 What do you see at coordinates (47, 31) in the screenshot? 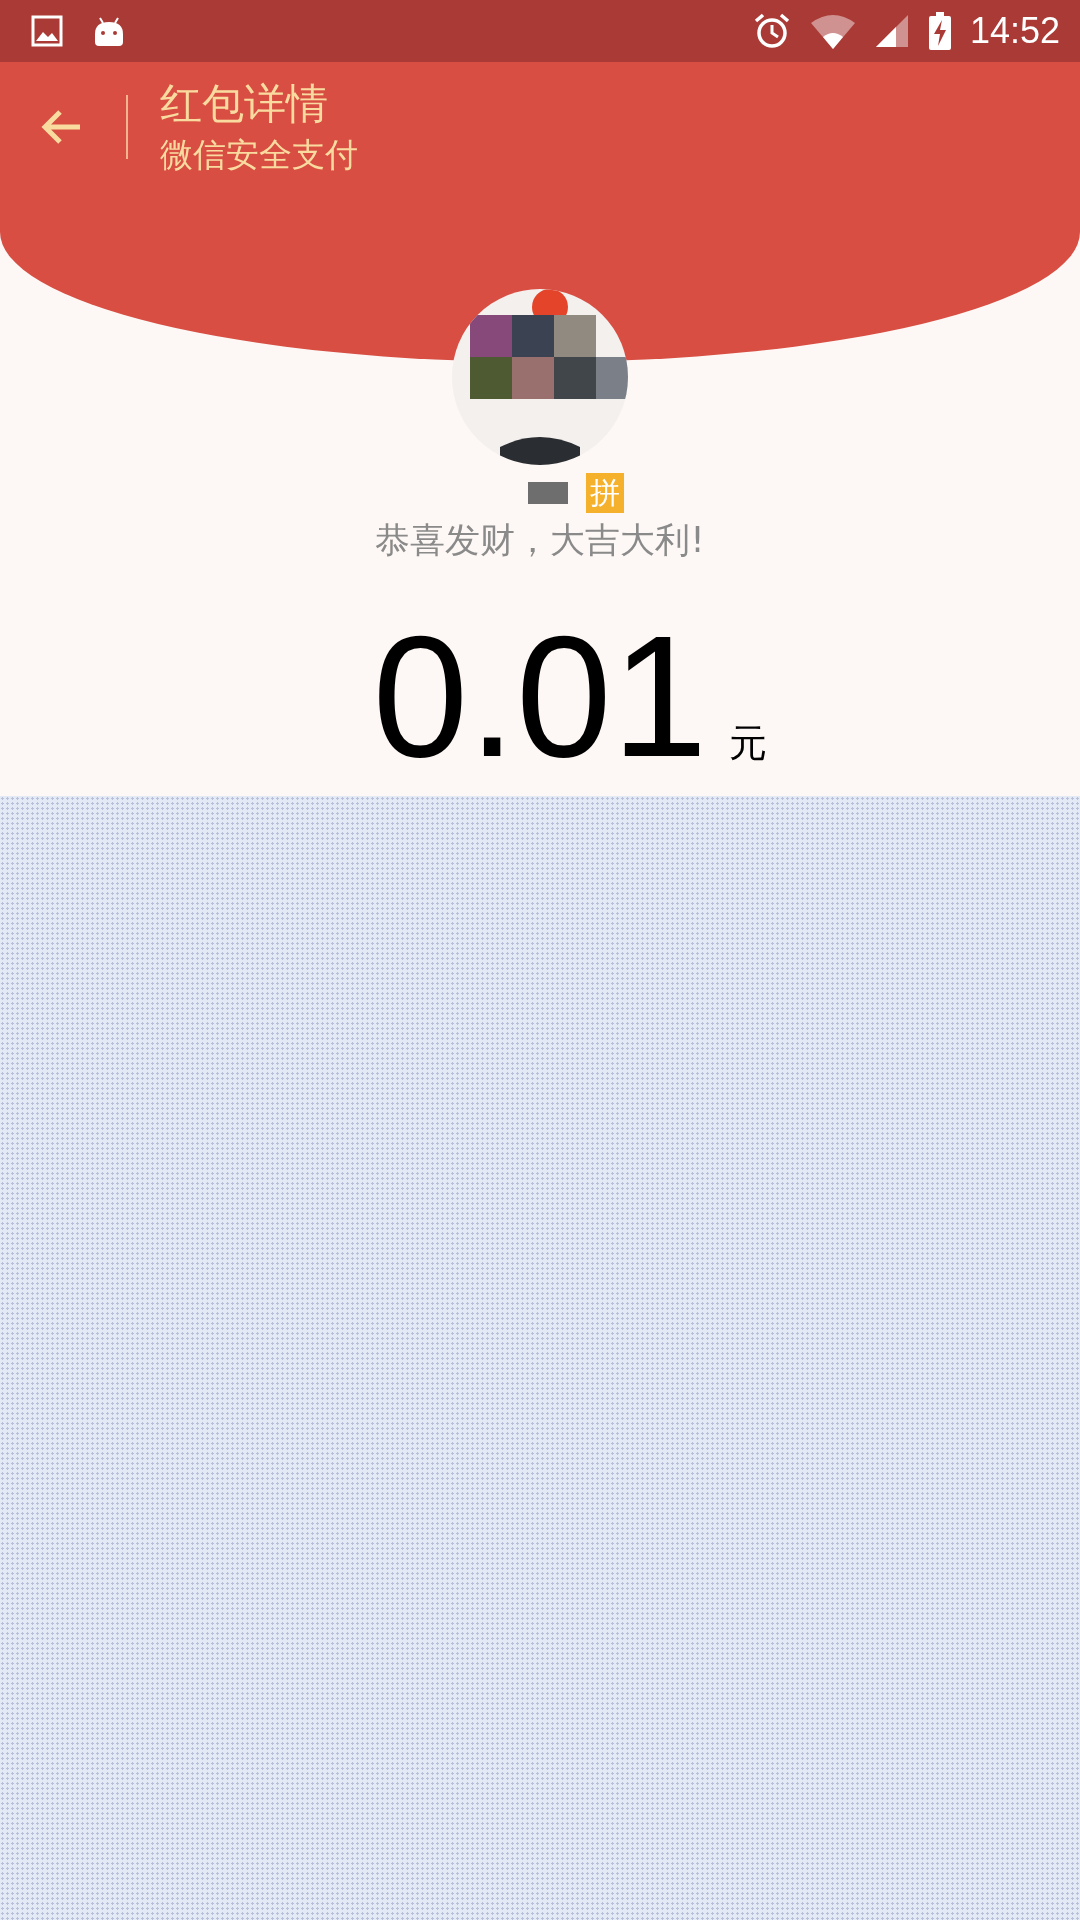
I see `image-icon` at bounding box center [47, 31].